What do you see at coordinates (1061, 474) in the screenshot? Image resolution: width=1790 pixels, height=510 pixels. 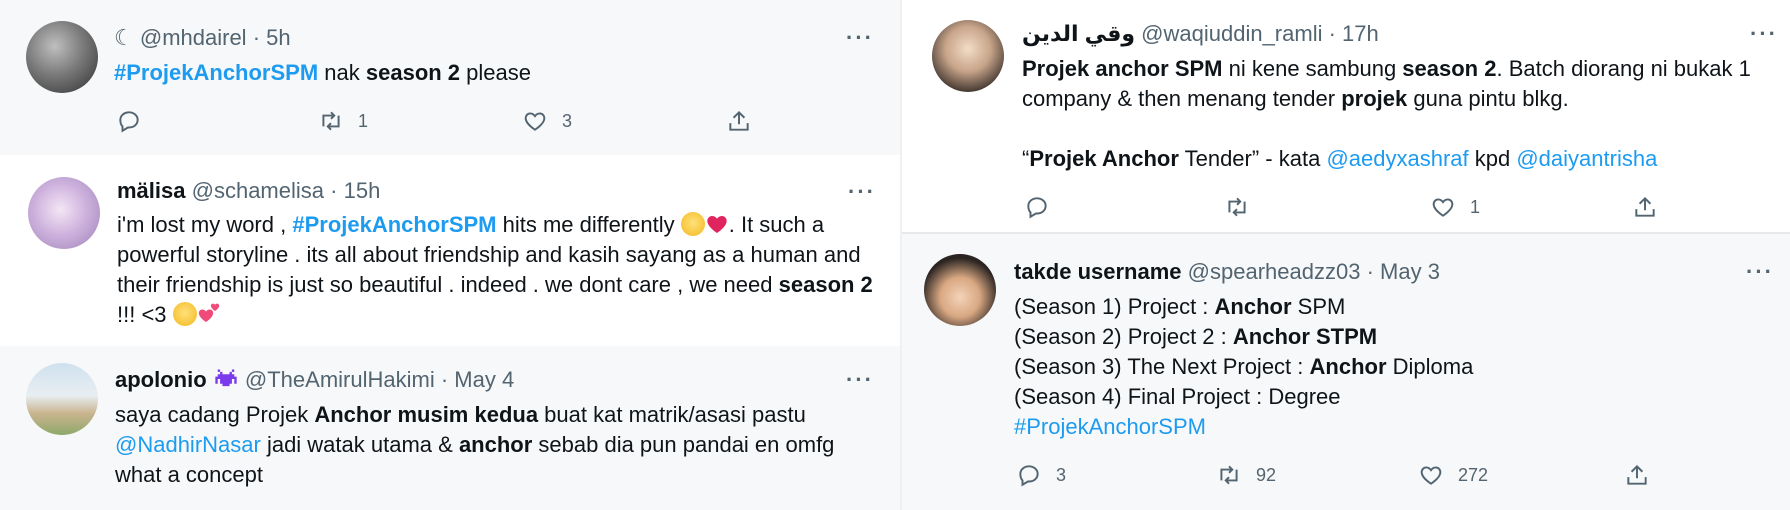 I see `reply-count: 3` at bounding box center [1061, 474].